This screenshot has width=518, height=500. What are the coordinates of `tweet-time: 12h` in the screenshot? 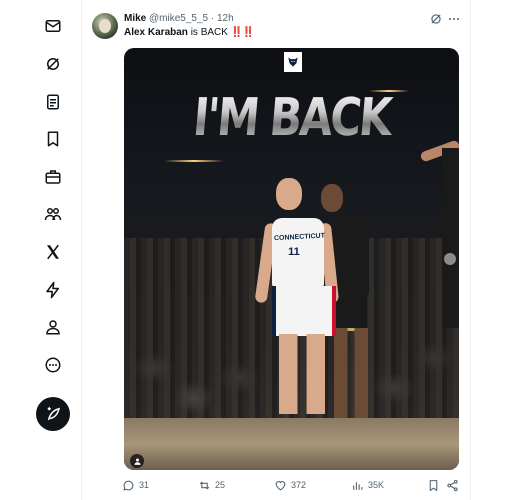 It's located at (225, 18).